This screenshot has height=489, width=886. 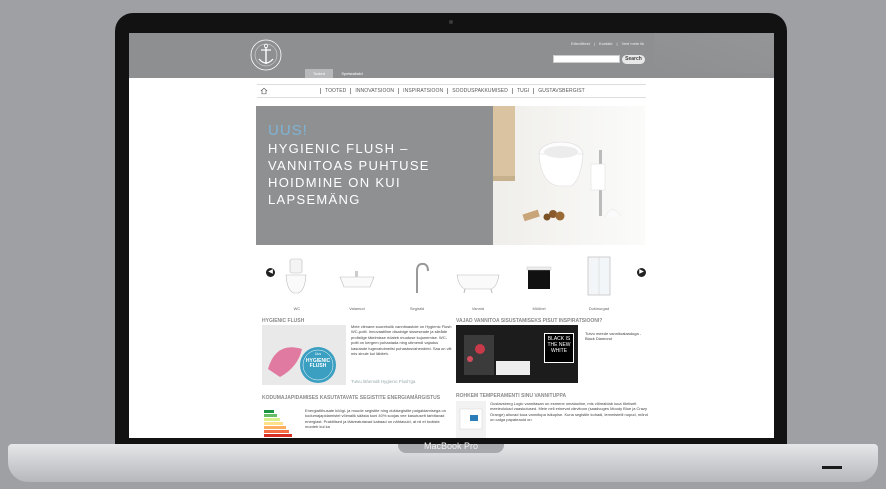 What do you see at coordinates (561, 91) in the screenshot?
I see `nav-item-about: GUSTAVSBERGIST` at bounding box center [561, 91].